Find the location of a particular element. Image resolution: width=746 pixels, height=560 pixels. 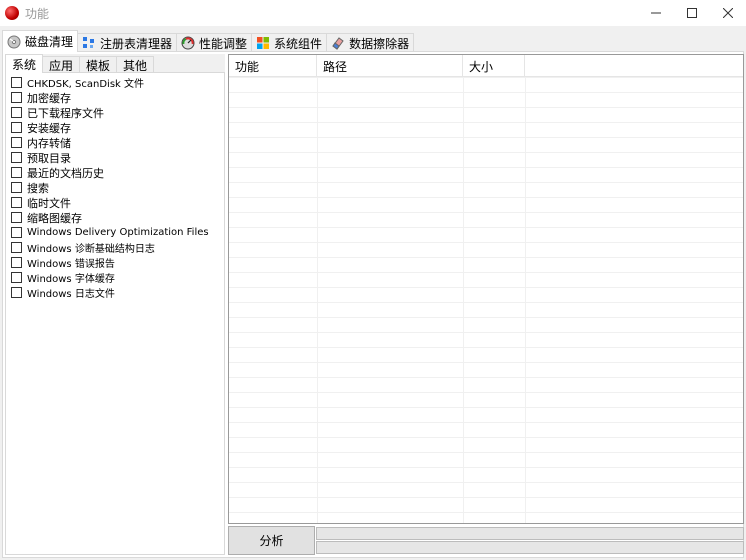

tab-label: 其他 is located at coordinates (135, 65).